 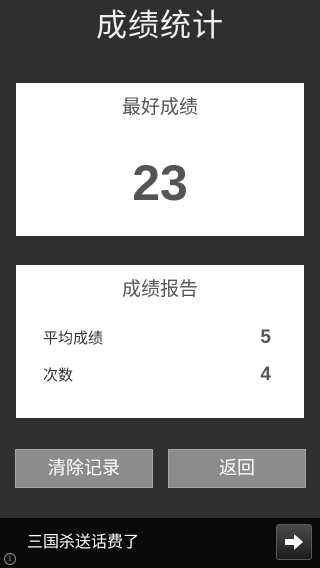 I want to click on best-score-value: 23, so click(x=160, y=183).